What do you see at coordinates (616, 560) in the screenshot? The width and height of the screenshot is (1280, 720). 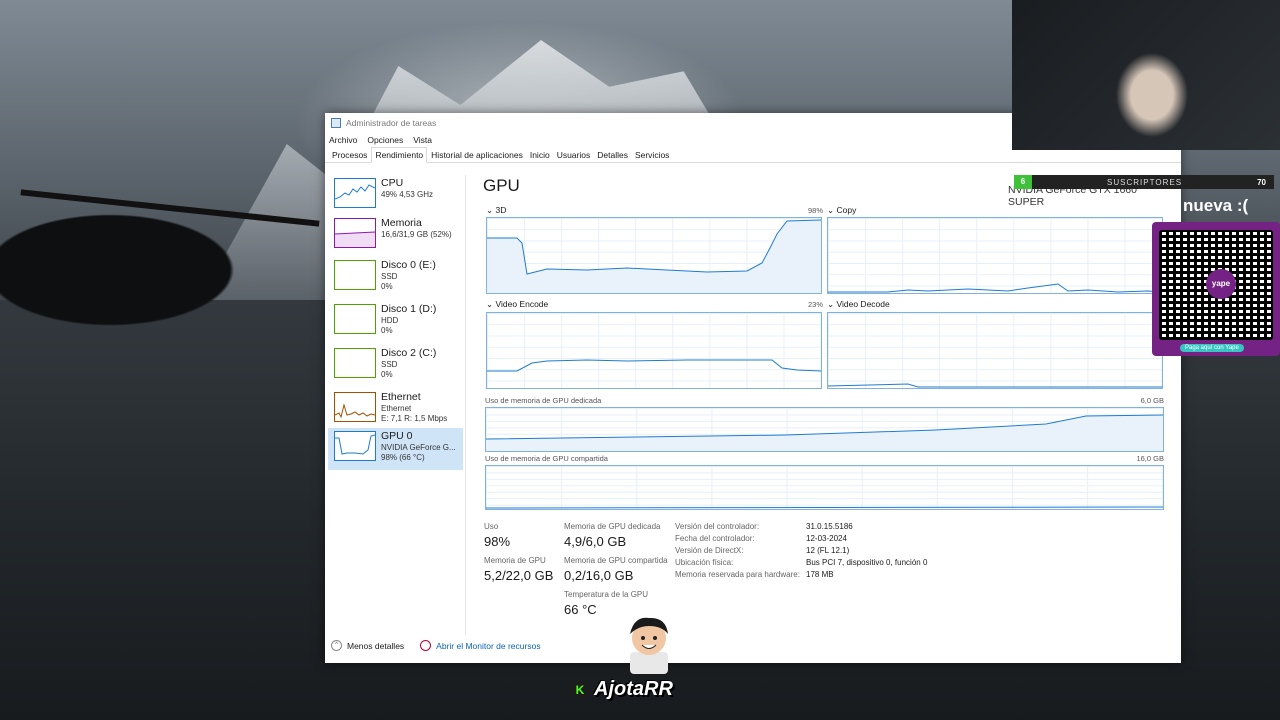 I see `stat-label: Memoria de GPU compartida` at bounding box center [616, 560].